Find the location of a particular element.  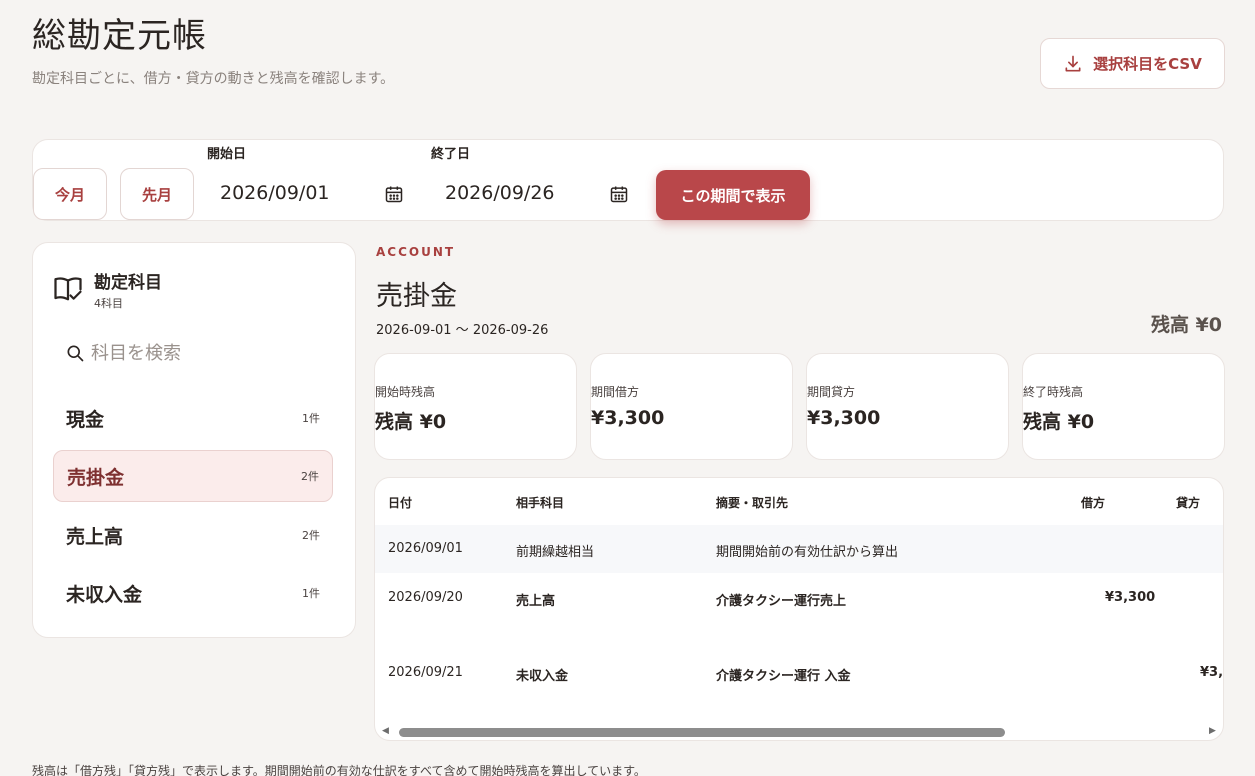

account-item-name: 売掛金 is located at coordinates (96, 477).